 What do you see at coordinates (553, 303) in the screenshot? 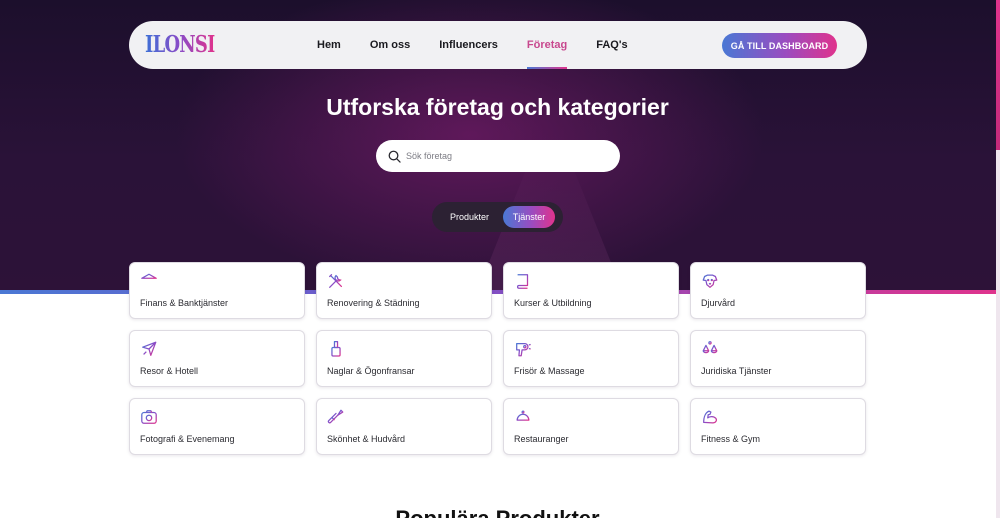
I see `category-label: Kurser & Utbildning` at bounding box center [553, 303].